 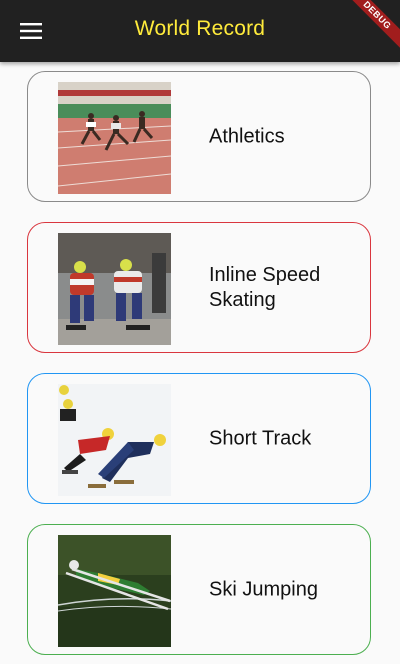 I want to click on sport-label: Athletics, so click(x=247, y=136).